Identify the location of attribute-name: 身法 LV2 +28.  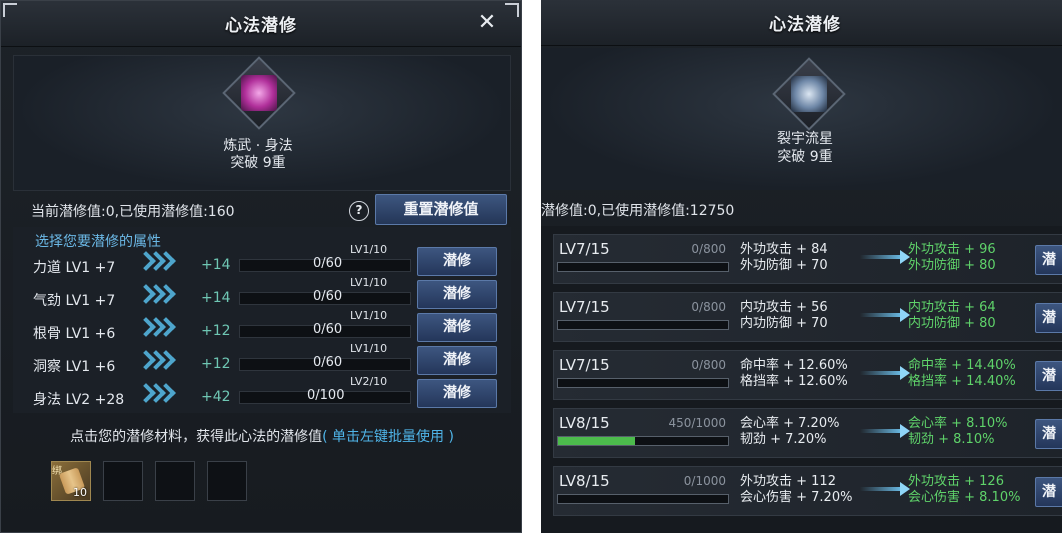
(79, 400).